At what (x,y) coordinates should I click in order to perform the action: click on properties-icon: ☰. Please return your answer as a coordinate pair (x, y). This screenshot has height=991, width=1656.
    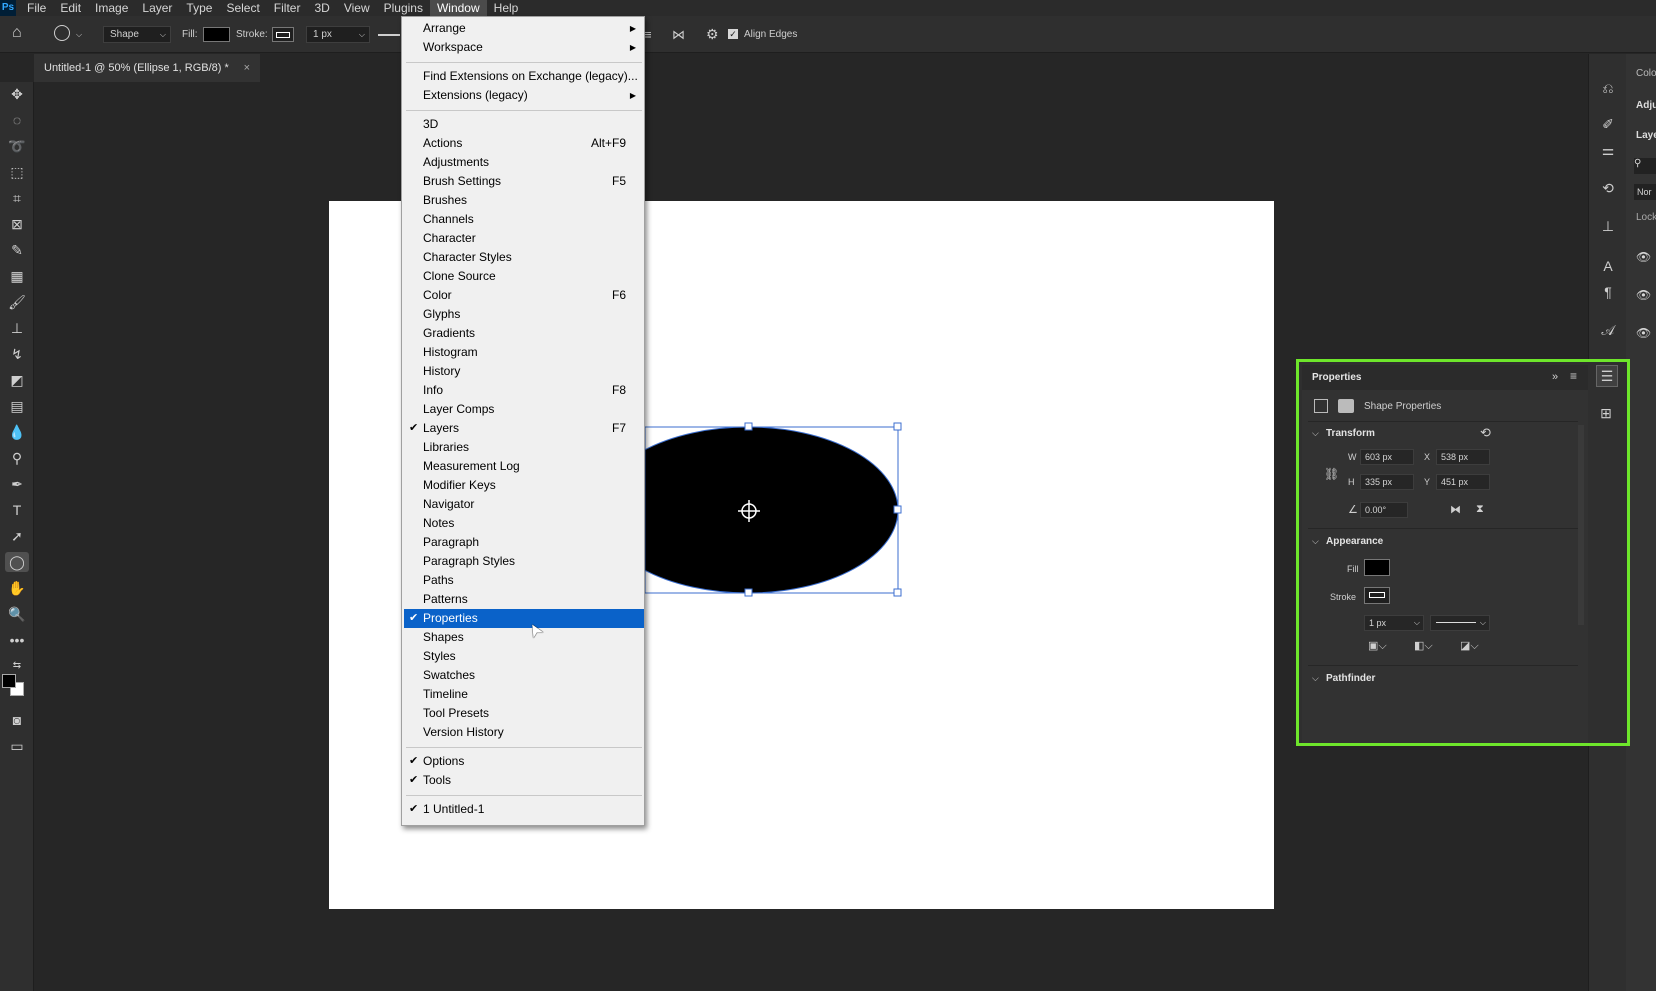
    Looking at the image, I should click on (1607, 376).